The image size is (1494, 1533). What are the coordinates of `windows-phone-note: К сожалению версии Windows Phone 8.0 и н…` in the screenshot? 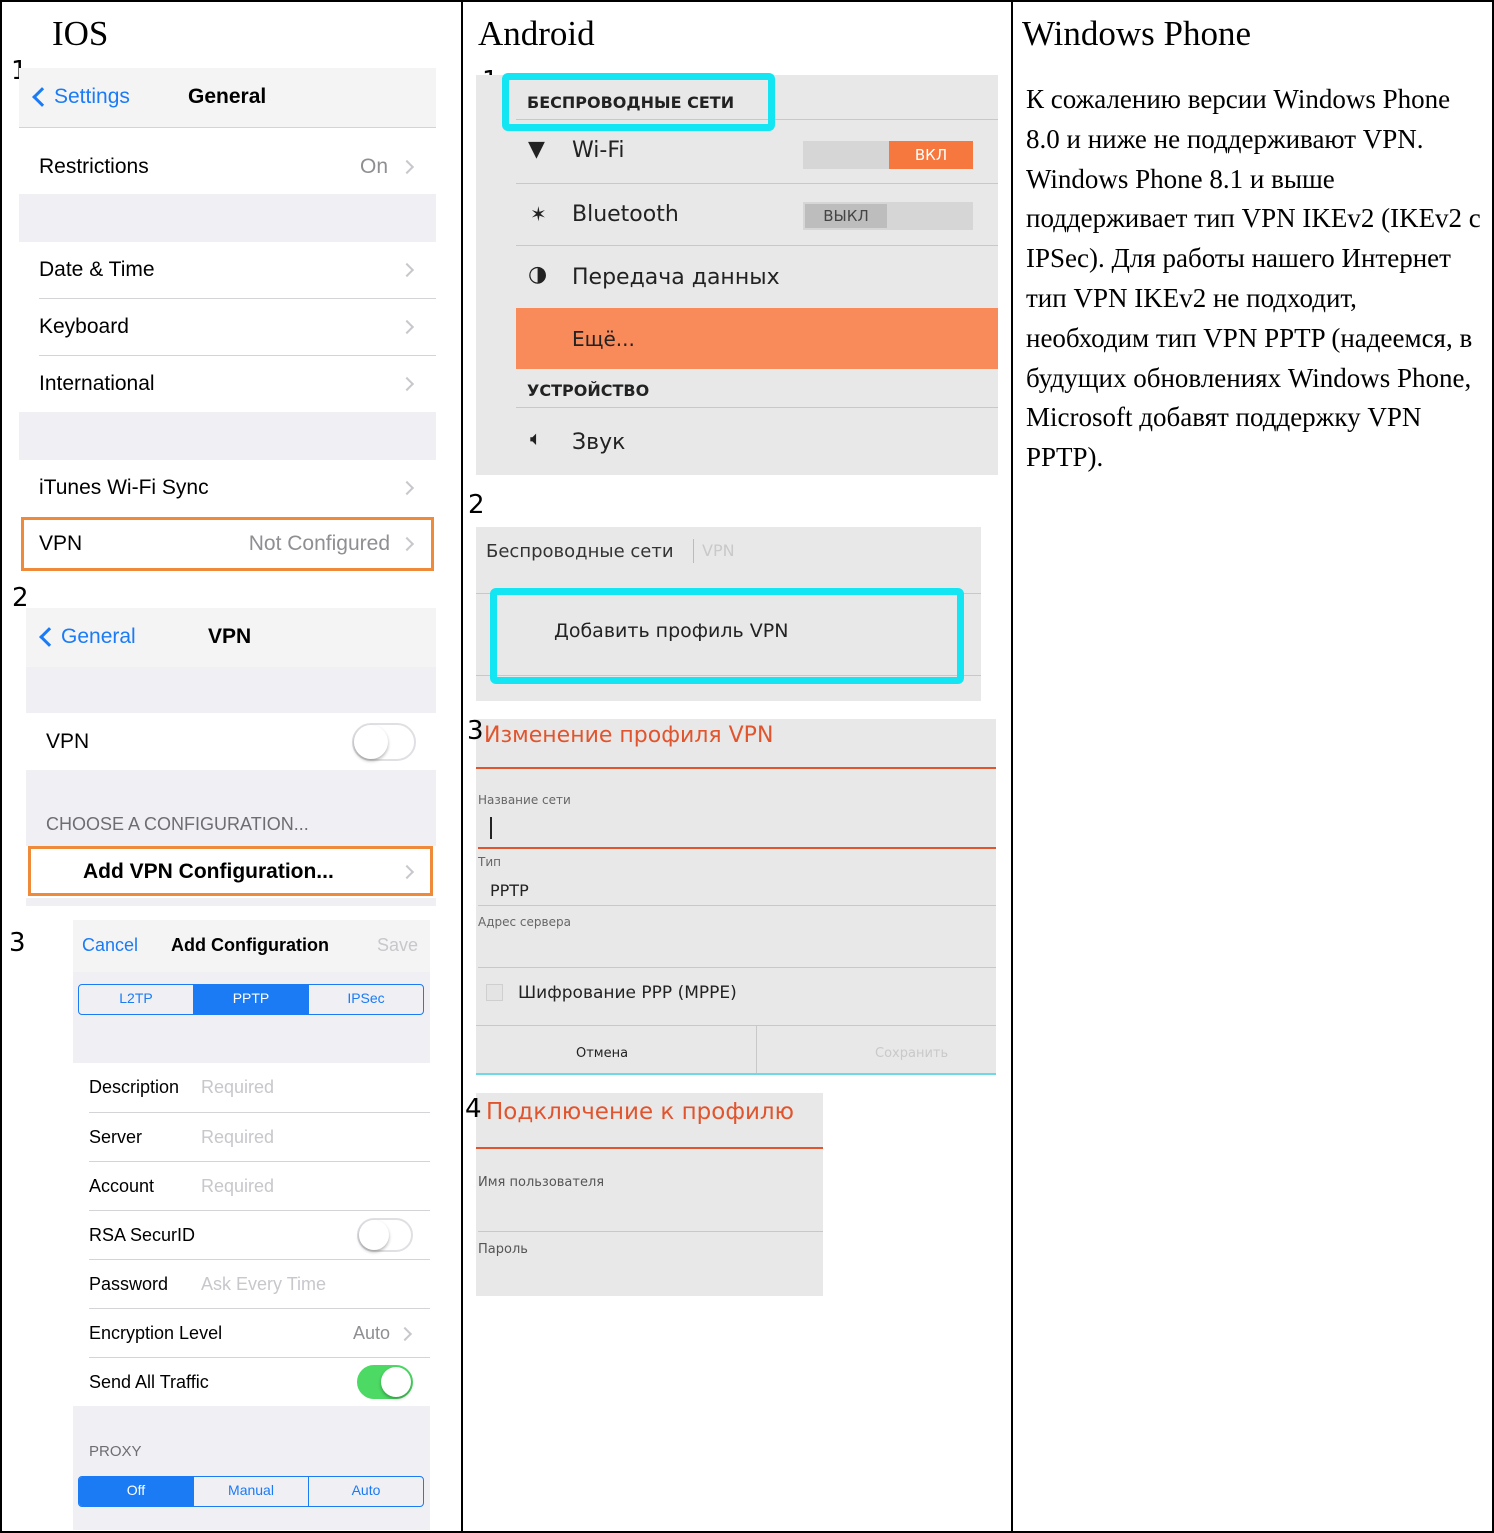 It's located at (1253, 278).